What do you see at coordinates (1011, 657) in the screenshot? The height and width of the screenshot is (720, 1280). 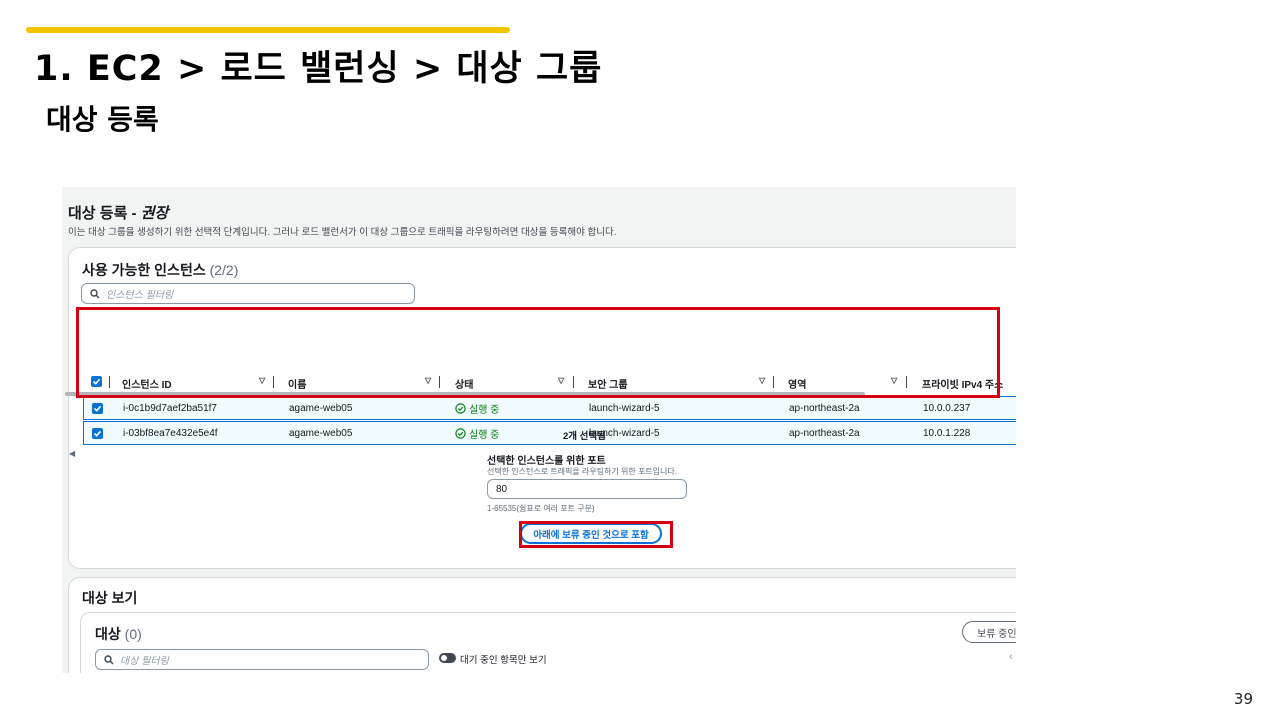 I see `chevron-left-icon: ‹` at bounding box center [1011, 657].